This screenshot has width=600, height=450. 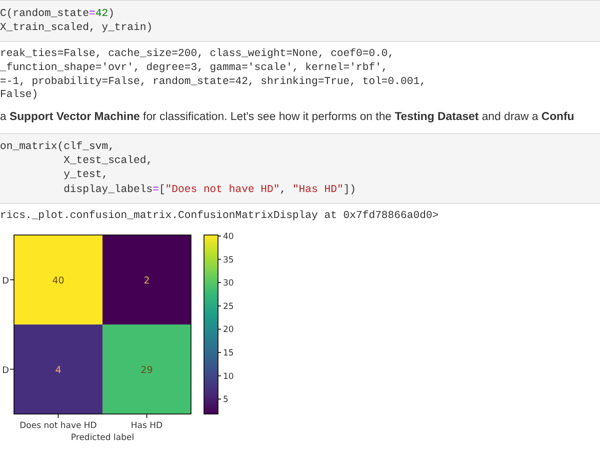 What do you see at coordinates (225, 400) in the screenshot?
I see `colorbar-tick-label: 5` at bounding box center [225, 400].